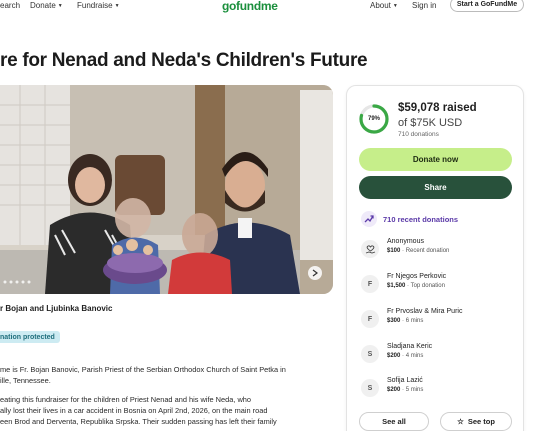 The image size is (551, 431). Describe the element at coordinates (425, 251) in the screenshot. I see `donor-note: · Recent donation` at that location.